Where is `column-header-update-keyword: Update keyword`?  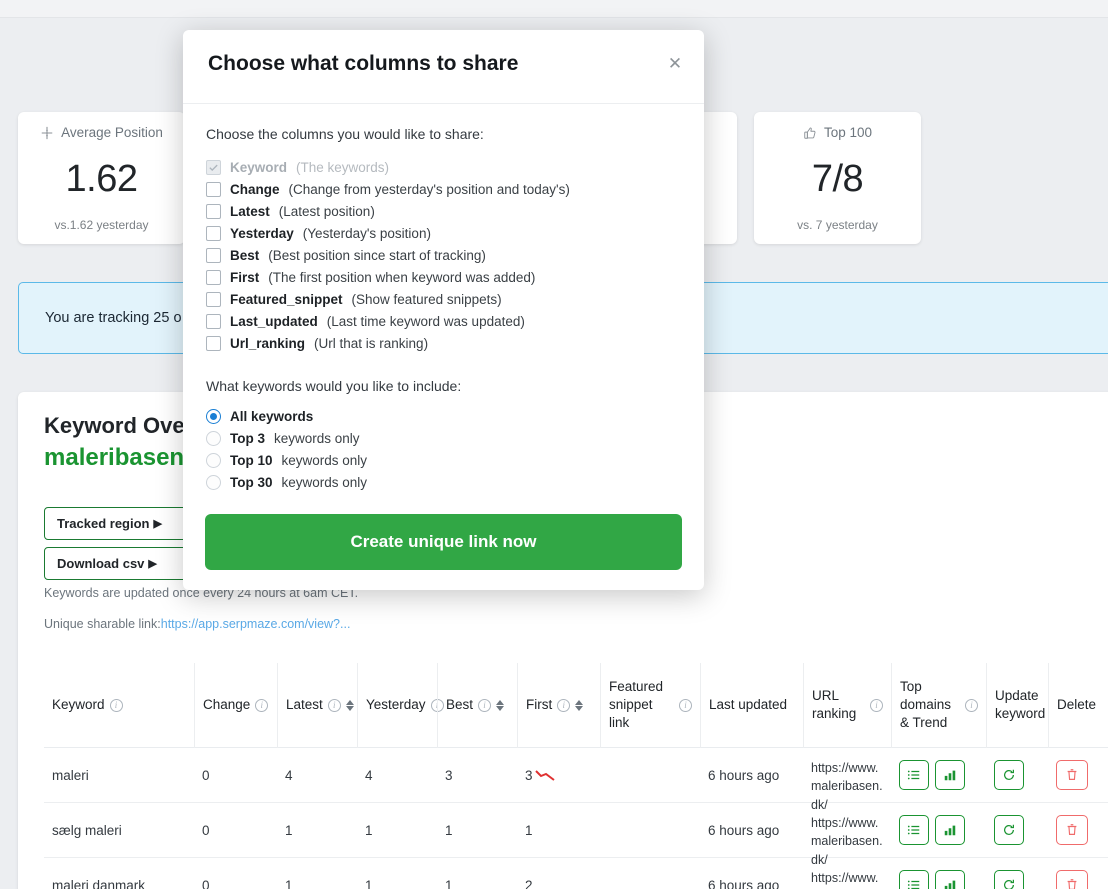 column-header-update-keyword: Update keyword is located at coordinates (1017, 705).